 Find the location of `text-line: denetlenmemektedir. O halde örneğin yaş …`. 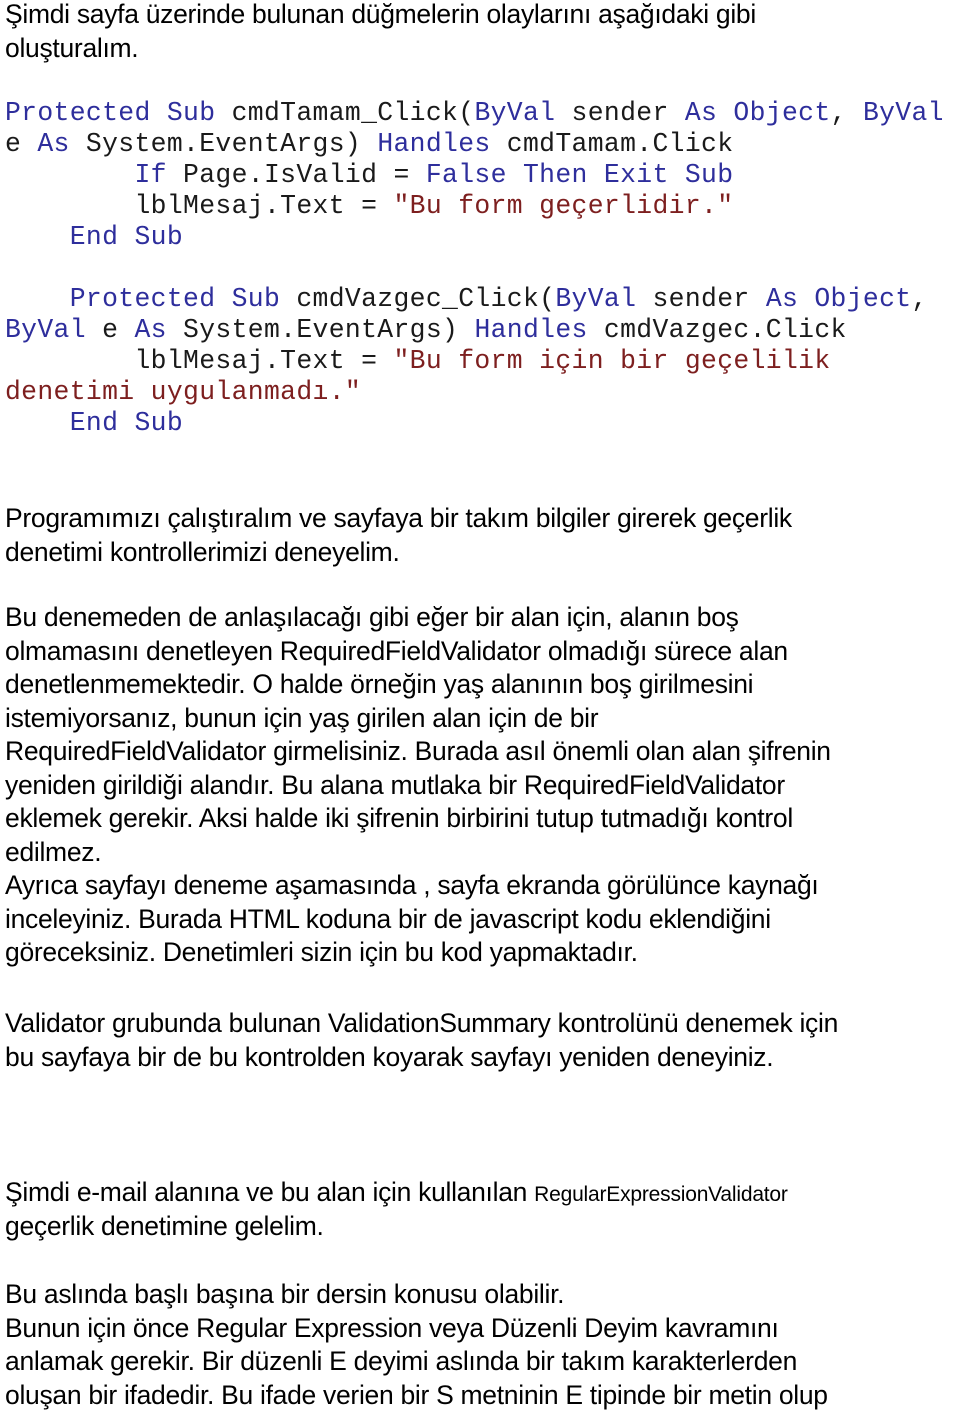

text-line: denetlenmemektedir. O halde örneğin yaş … is located at coordinates (379, 684).